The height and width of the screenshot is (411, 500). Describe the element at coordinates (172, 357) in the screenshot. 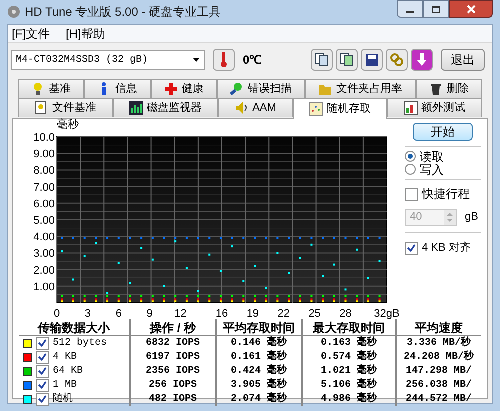

I see `table-cell: 6197 IOPS` at that location.